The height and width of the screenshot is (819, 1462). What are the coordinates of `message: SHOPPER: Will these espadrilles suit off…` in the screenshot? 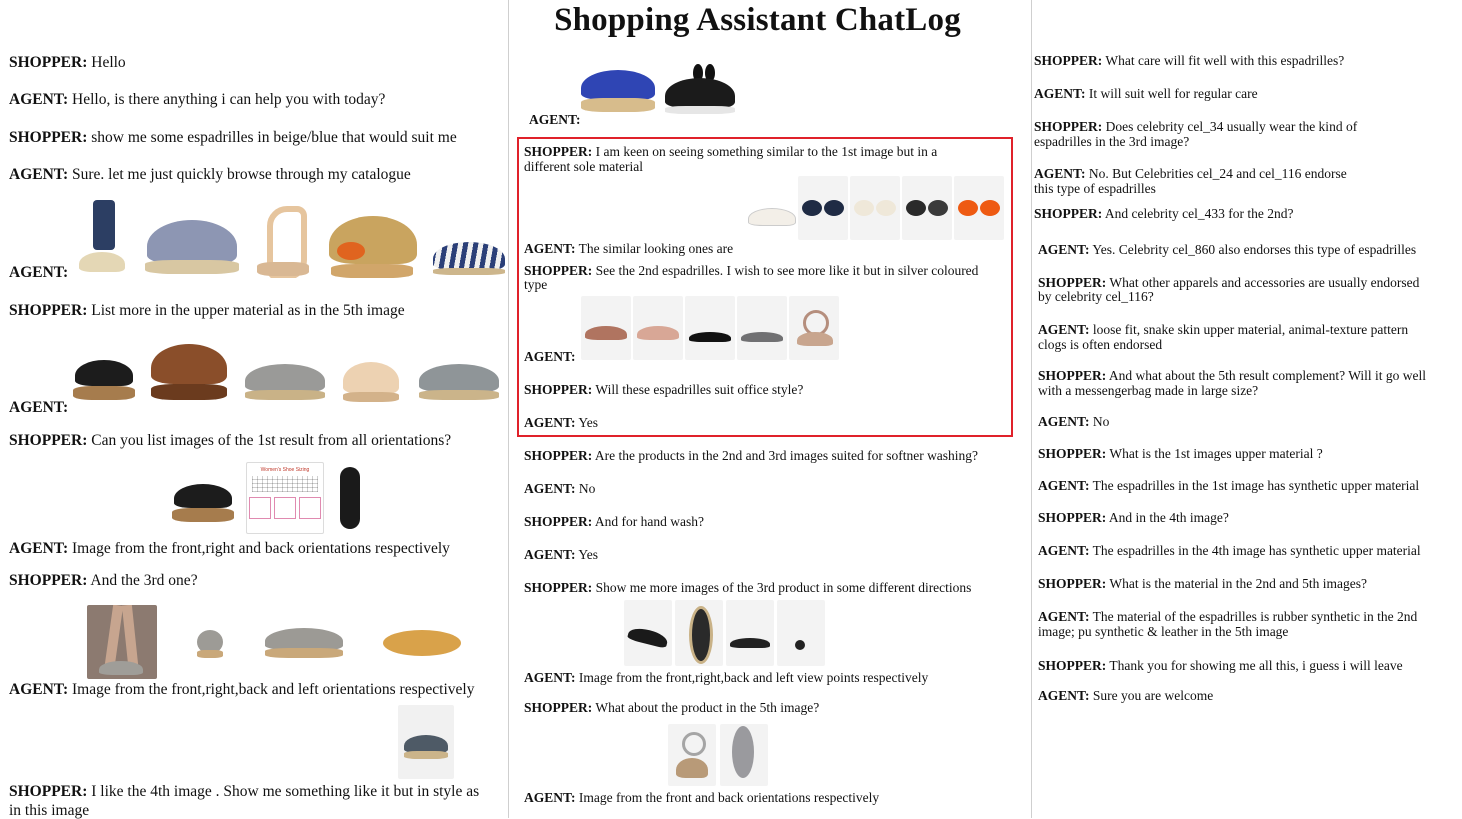 It's located at (664, 389).